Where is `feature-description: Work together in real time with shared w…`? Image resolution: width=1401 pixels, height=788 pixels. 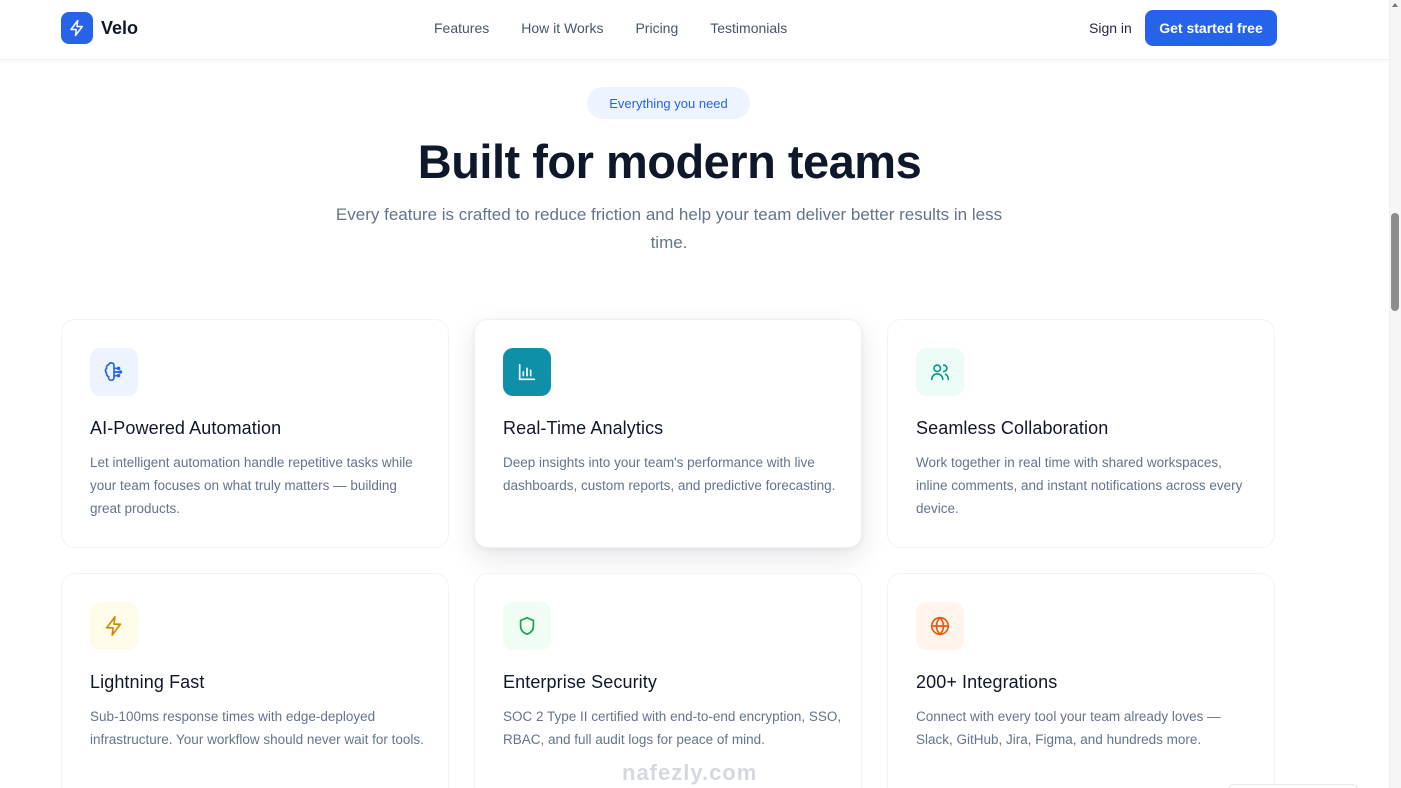
feature-description: Work together in real time with shared w… is located at coordinates (1079, 485).